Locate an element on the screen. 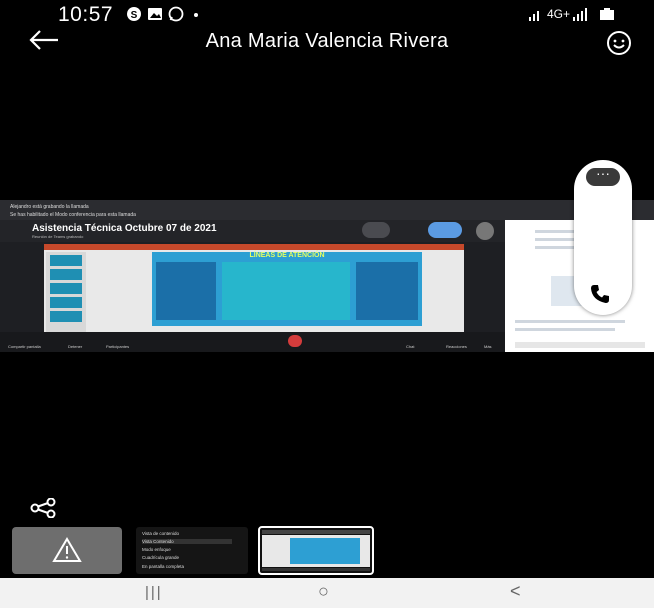  slide-thumbnails is located at coordinates (66, 293).